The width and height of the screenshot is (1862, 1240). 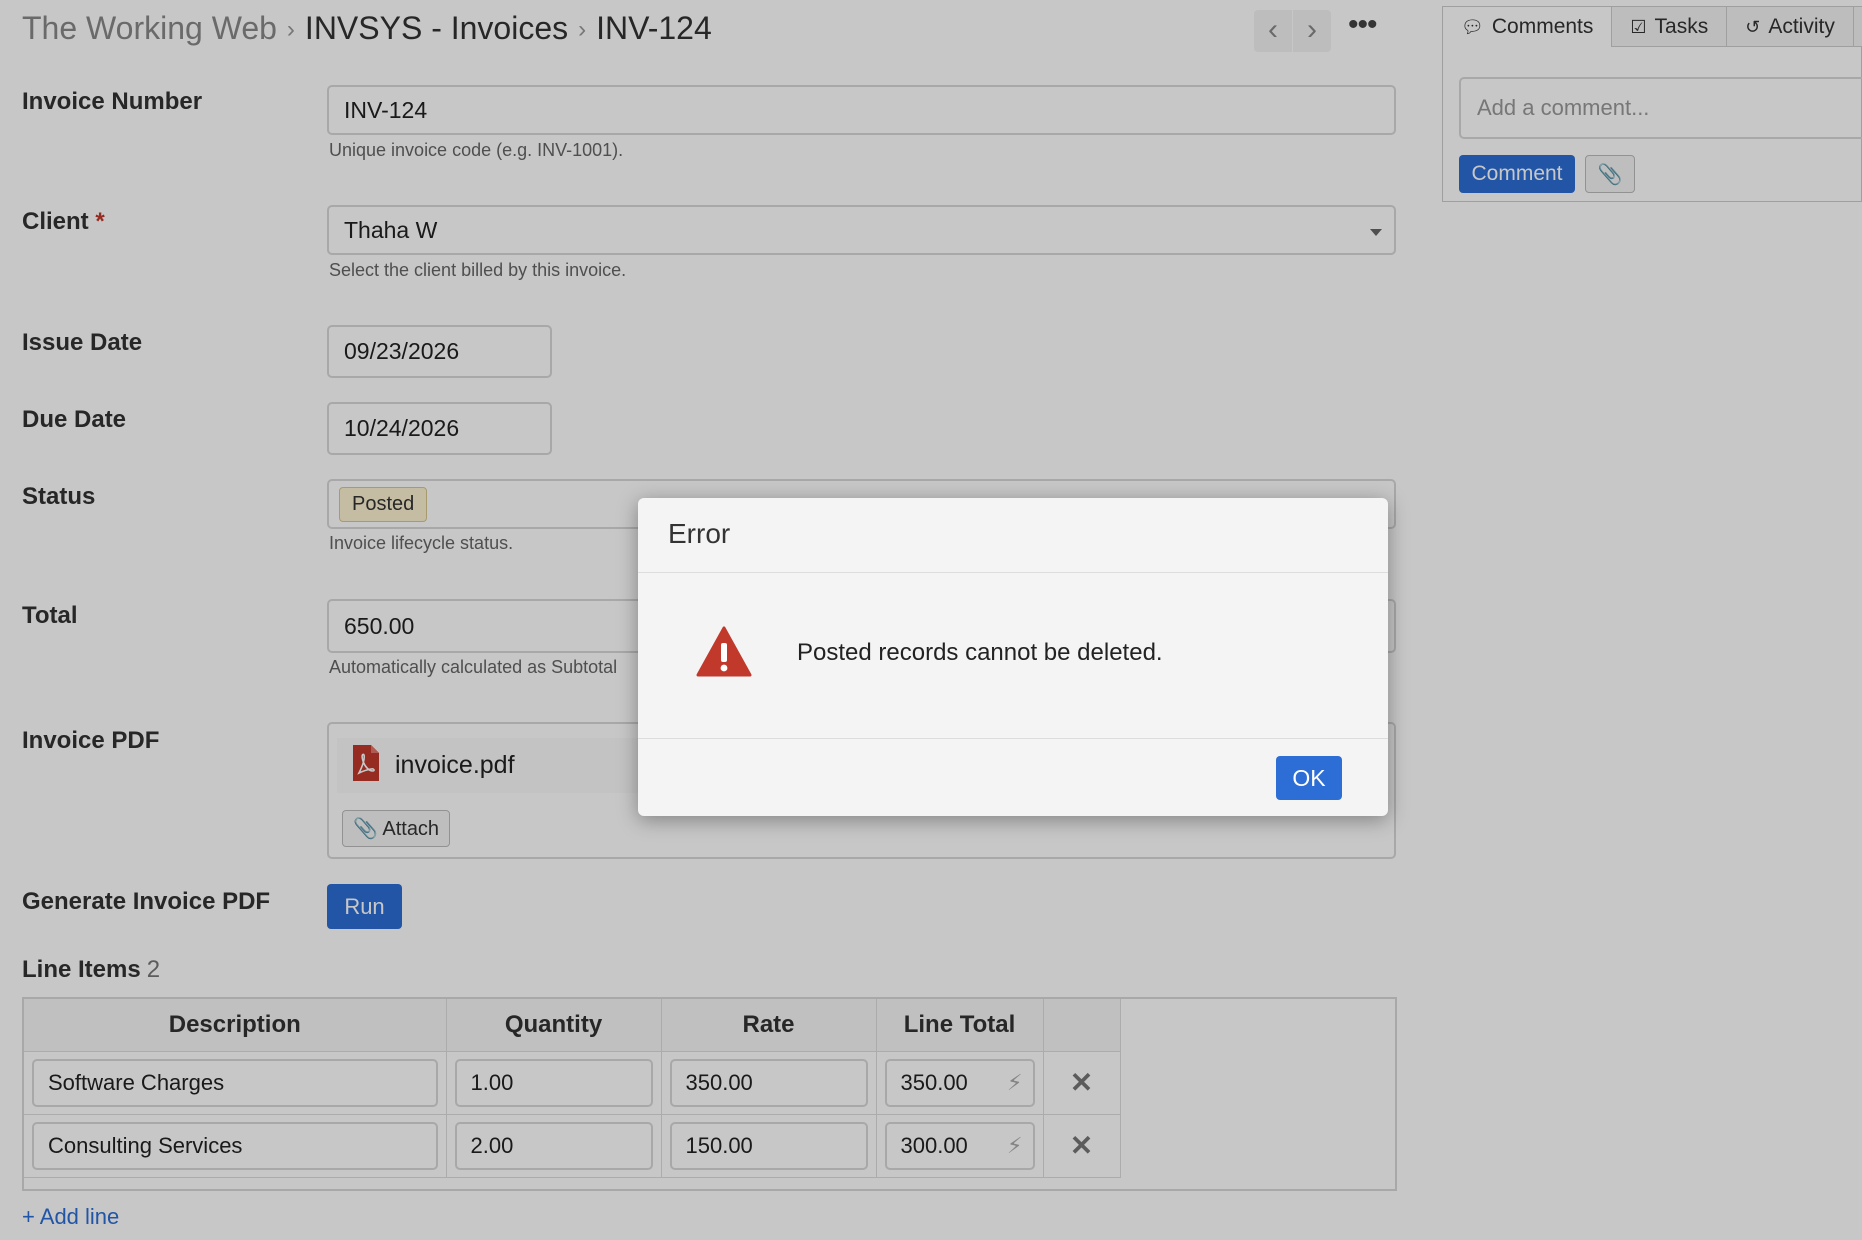 I want to click on dialog-title: Error, so click(x=699, y=533).